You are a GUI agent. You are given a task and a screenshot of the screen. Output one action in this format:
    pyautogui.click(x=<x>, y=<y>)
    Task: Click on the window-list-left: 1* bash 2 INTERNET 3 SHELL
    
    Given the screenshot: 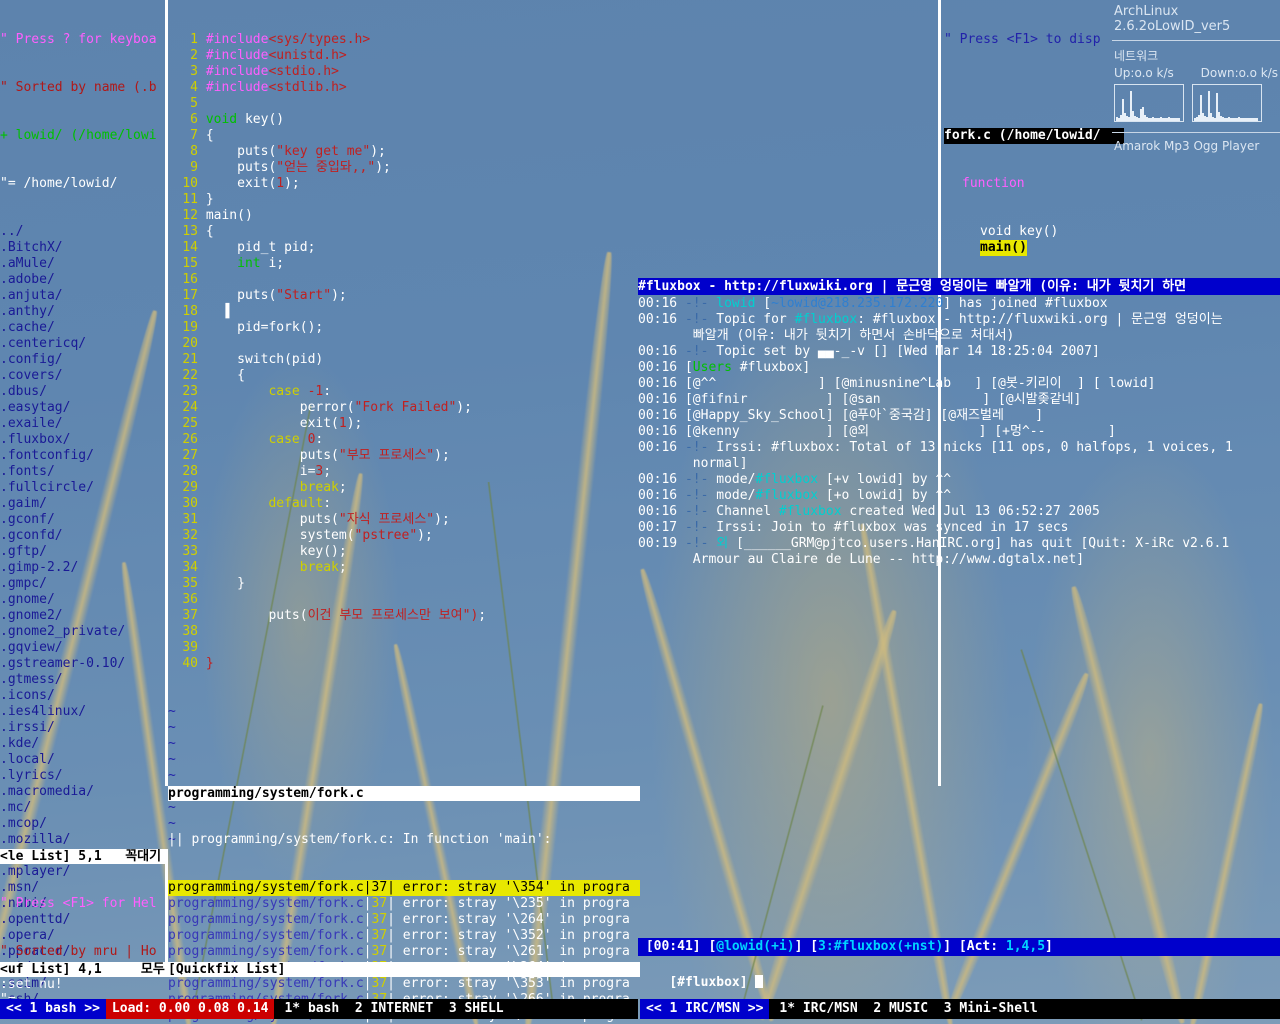 What is the action you would take?
    pyautogui.click(x=393, y=1009)
    